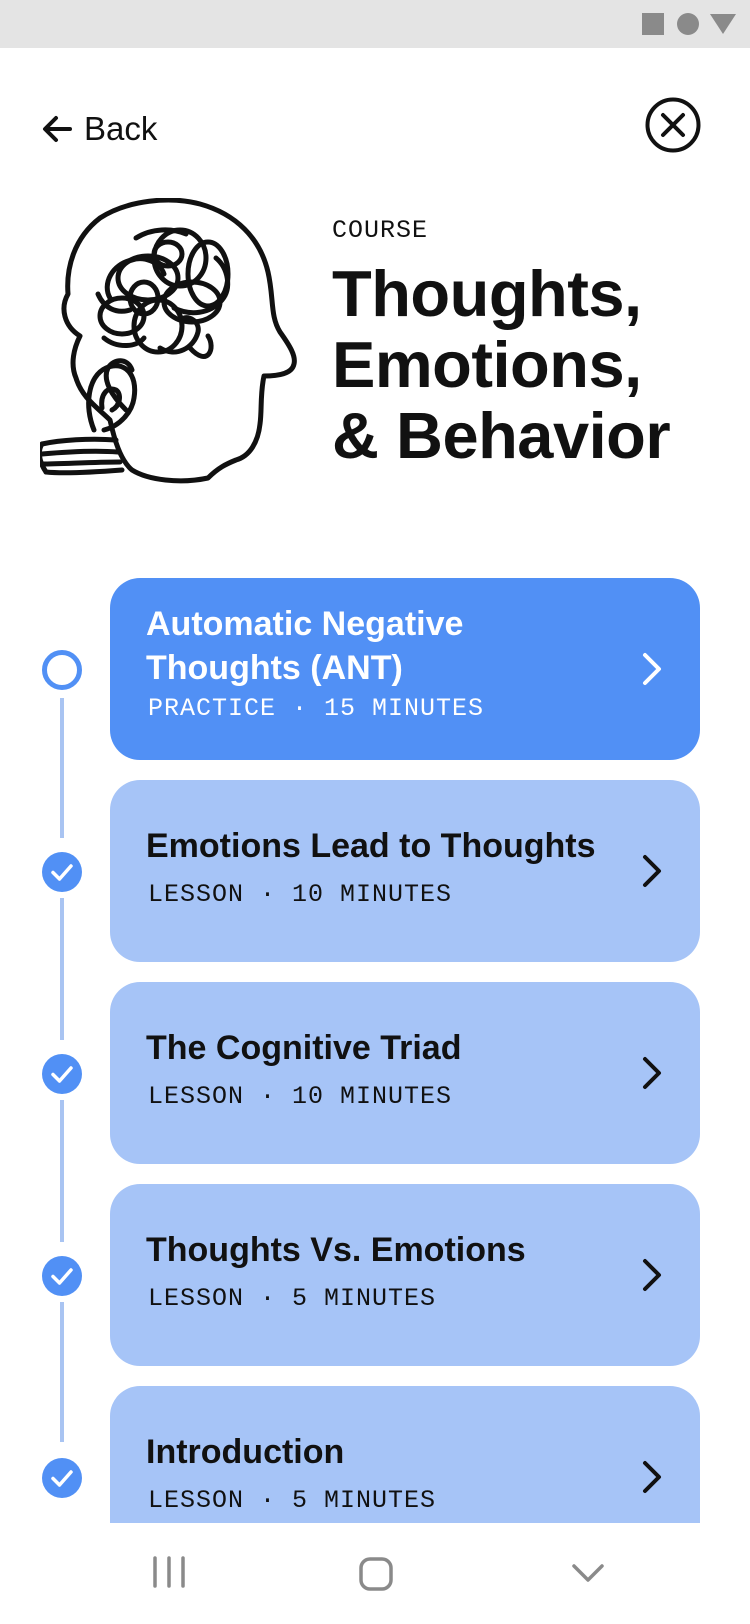 Image resolution: width=750 pixels, height=1624 pixels. What do you see at coordinates (723, 24) in the screenshot?
I see `status-triangle-icon` at bounding box center [723, 24].